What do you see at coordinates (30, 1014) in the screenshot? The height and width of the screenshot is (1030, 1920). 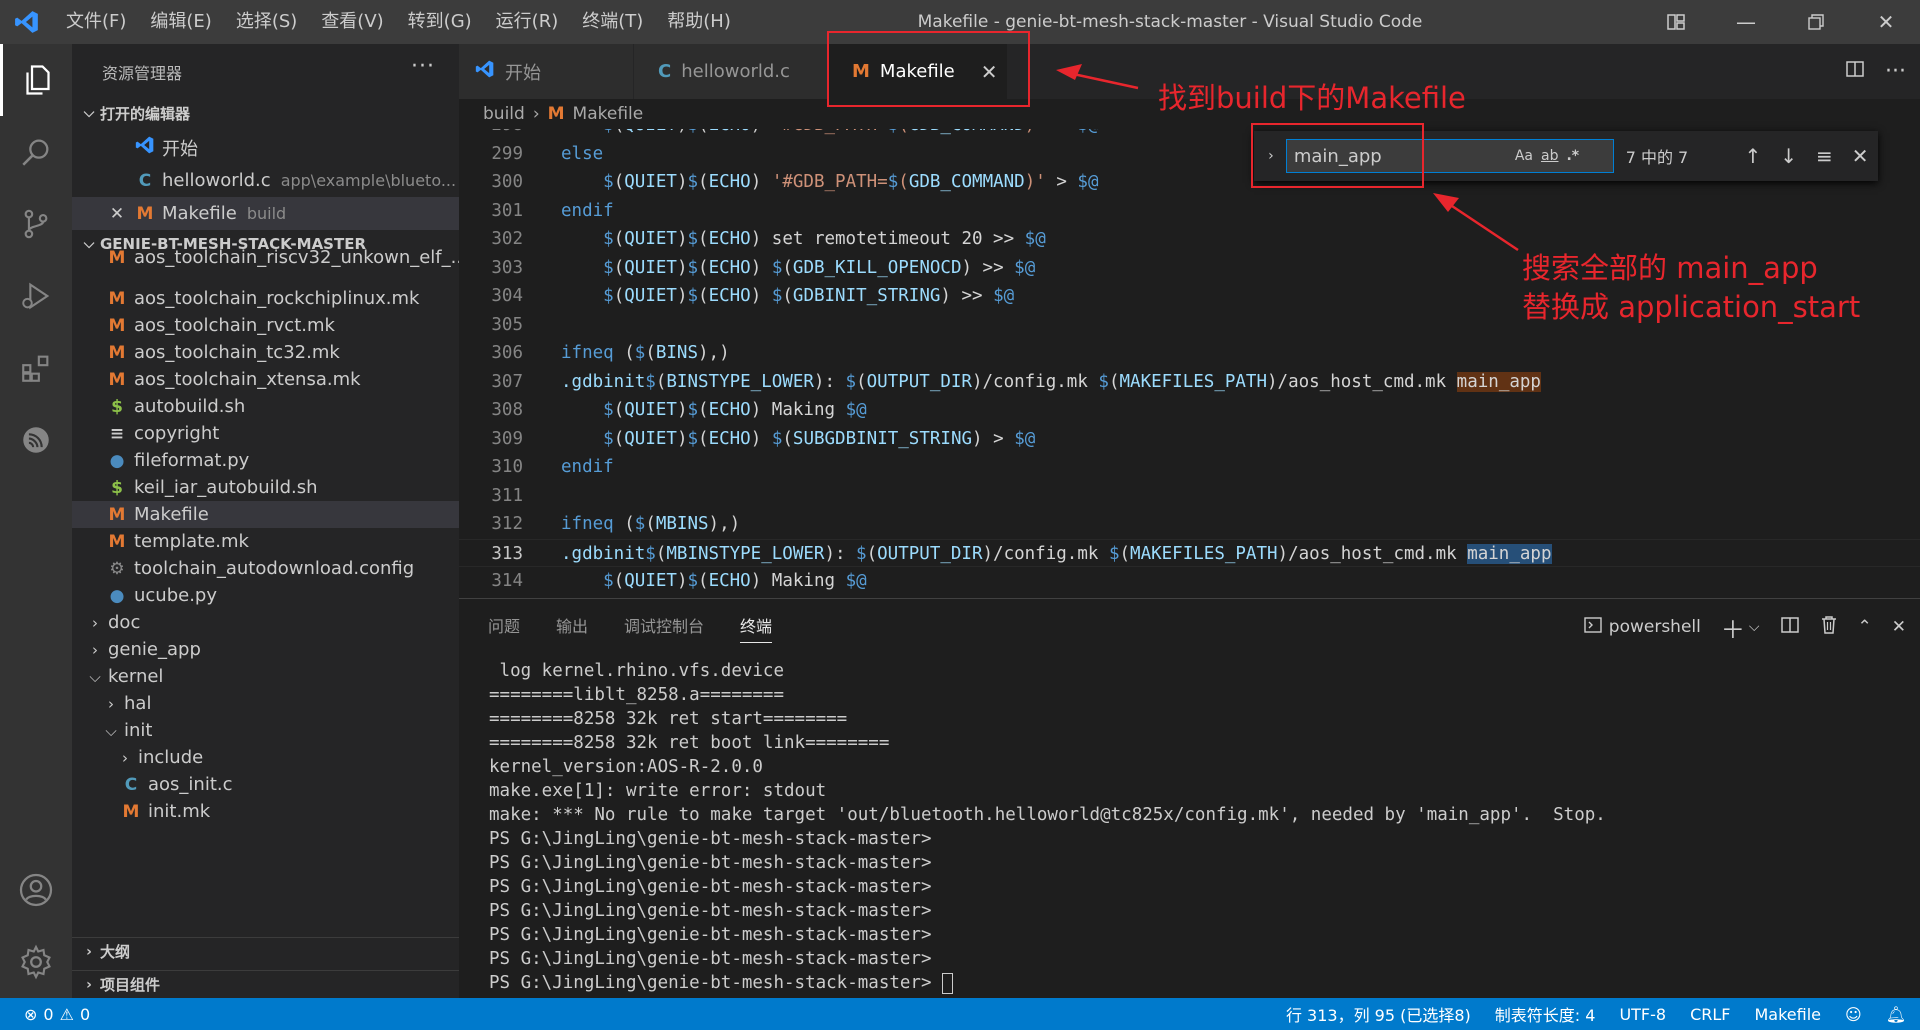 I see `error-icon: ⊗` at bounding box center [30, 1014].